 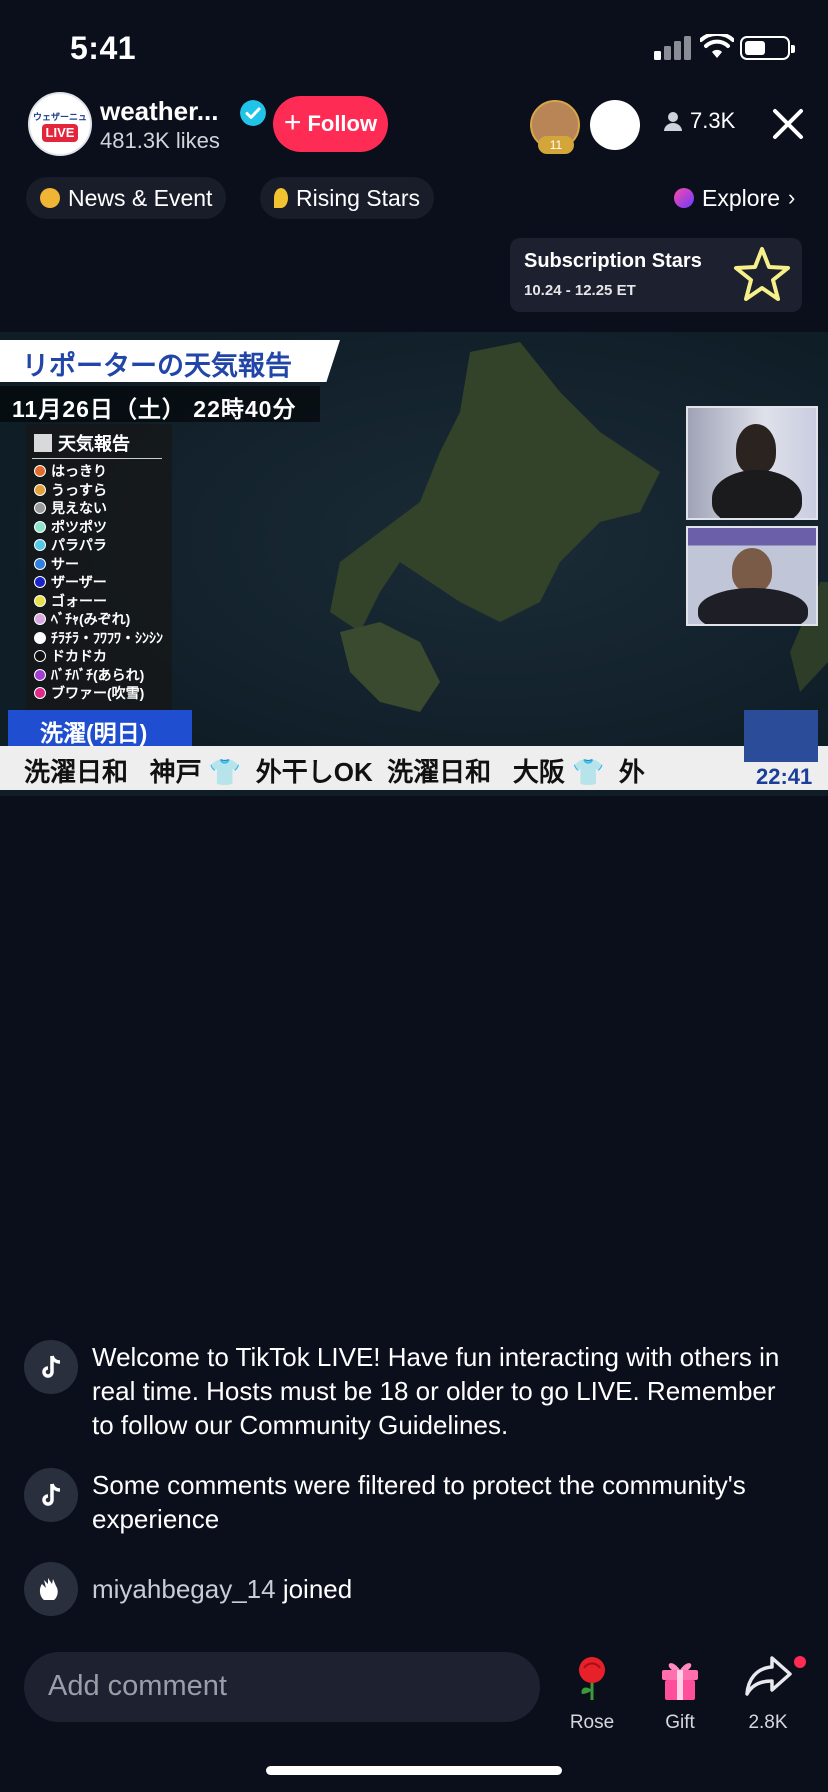 I want to click on category-label: Explore, so click(x=741, y=197).